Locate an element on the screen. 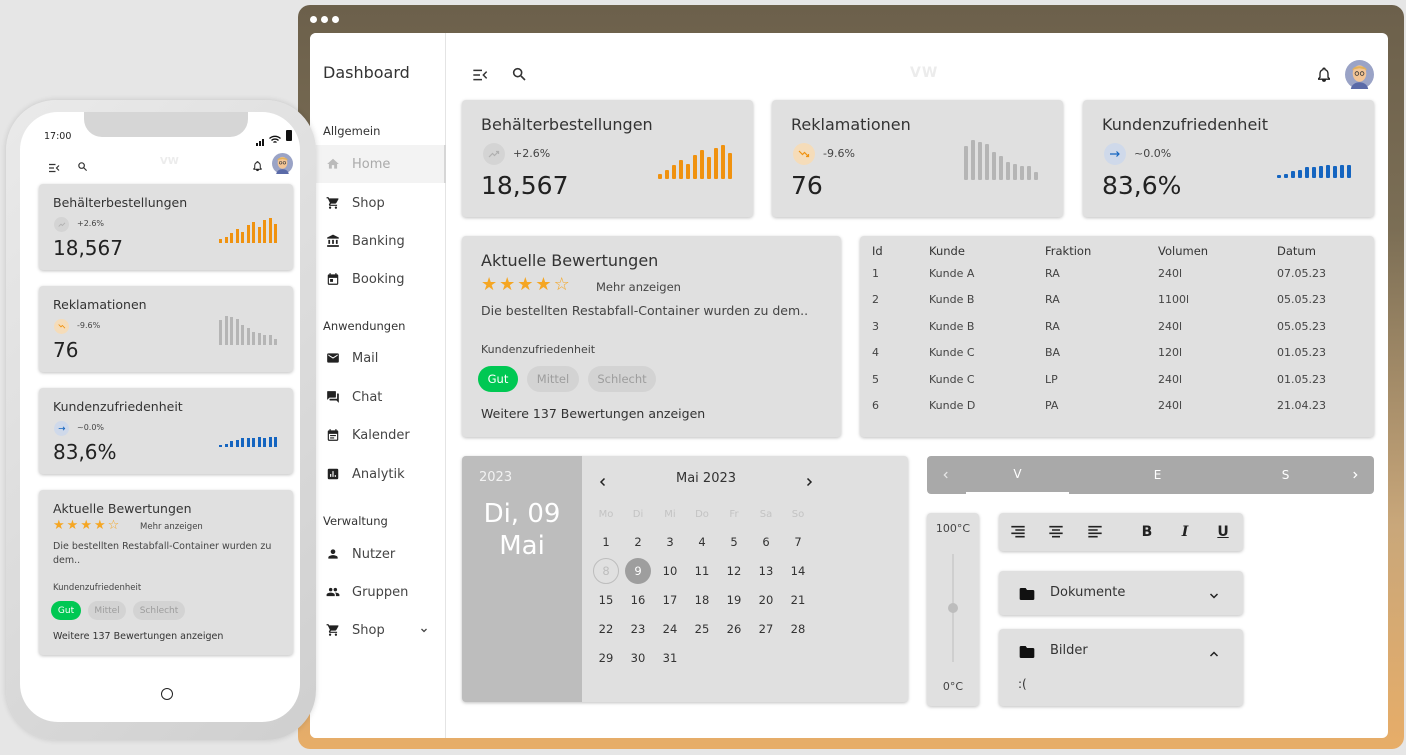  tab-v: V is located at coordinates (1017, 475).